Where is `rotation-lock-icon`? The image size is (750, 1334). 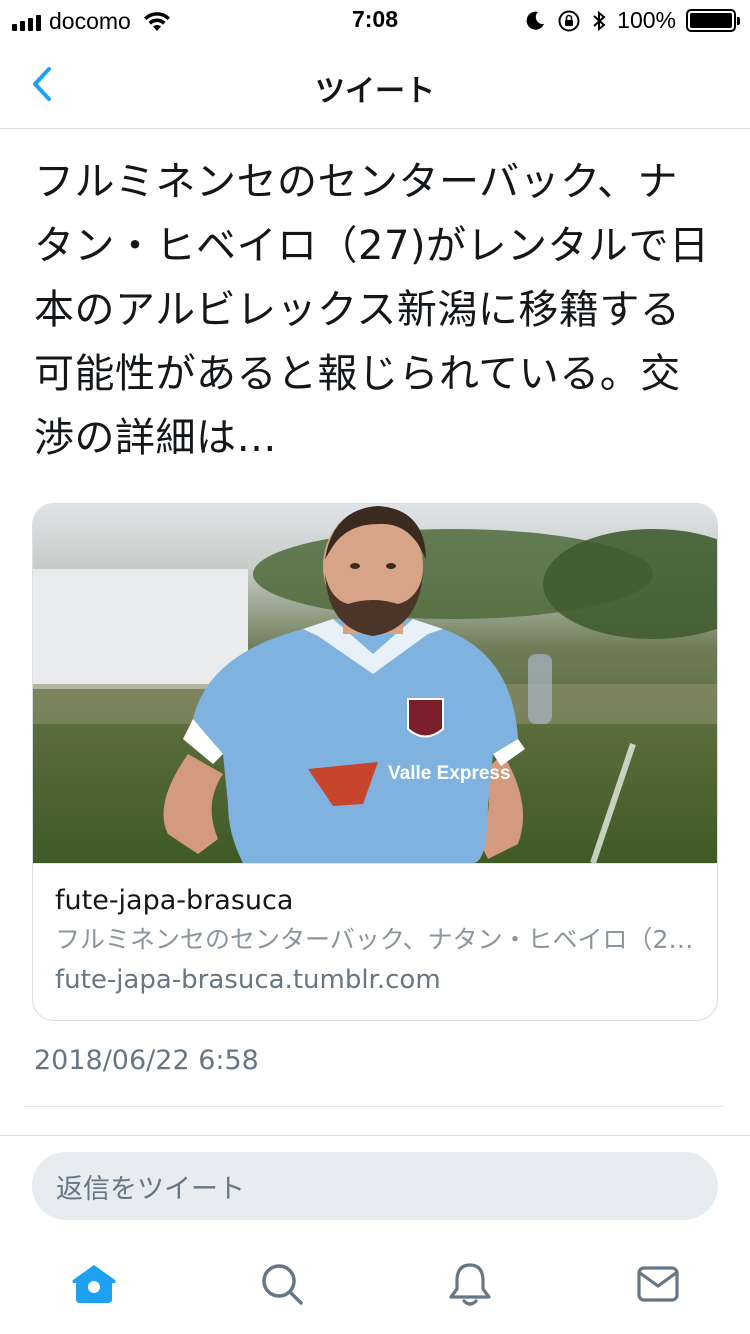 rotation-lock-icon is located at coordinates (569, 20).